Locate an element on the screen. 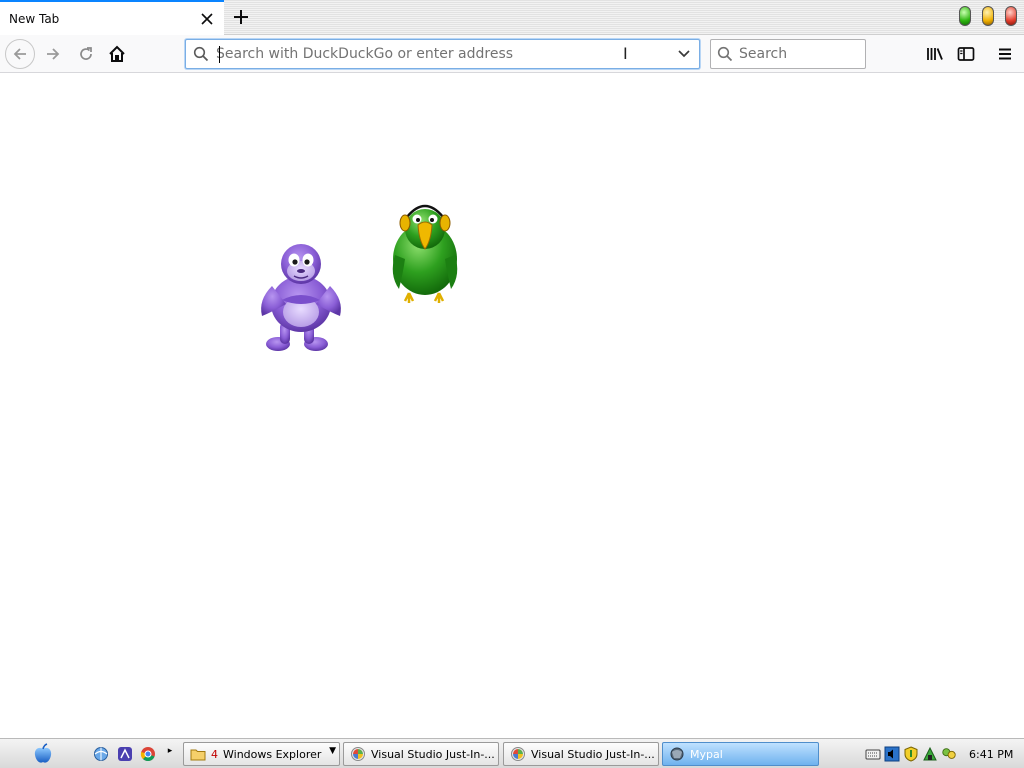 The image size is (1024, 768). task-group-count: 4 is located at coordinates (214, 754).